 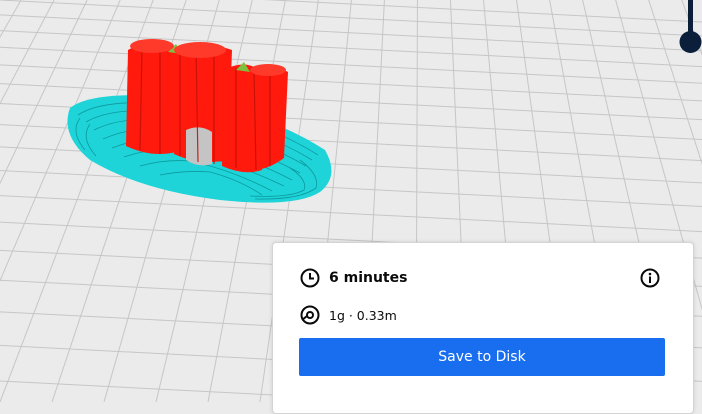 I want to click on material-row: 1g · 0.33m, so click(x=348, y=315).